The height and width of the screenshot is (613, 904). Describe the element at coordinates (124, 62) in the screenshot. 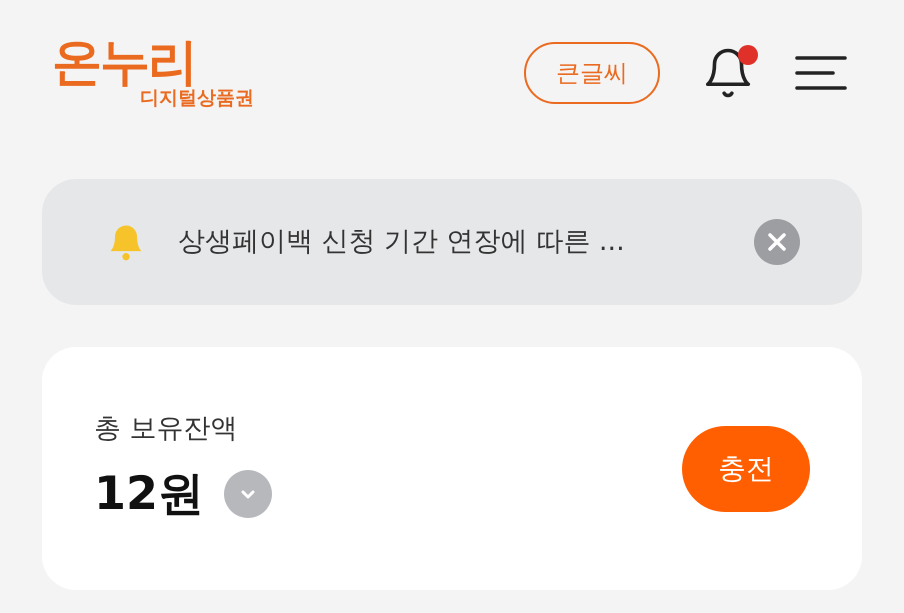

I see `logo-name: 온누리` at that location.